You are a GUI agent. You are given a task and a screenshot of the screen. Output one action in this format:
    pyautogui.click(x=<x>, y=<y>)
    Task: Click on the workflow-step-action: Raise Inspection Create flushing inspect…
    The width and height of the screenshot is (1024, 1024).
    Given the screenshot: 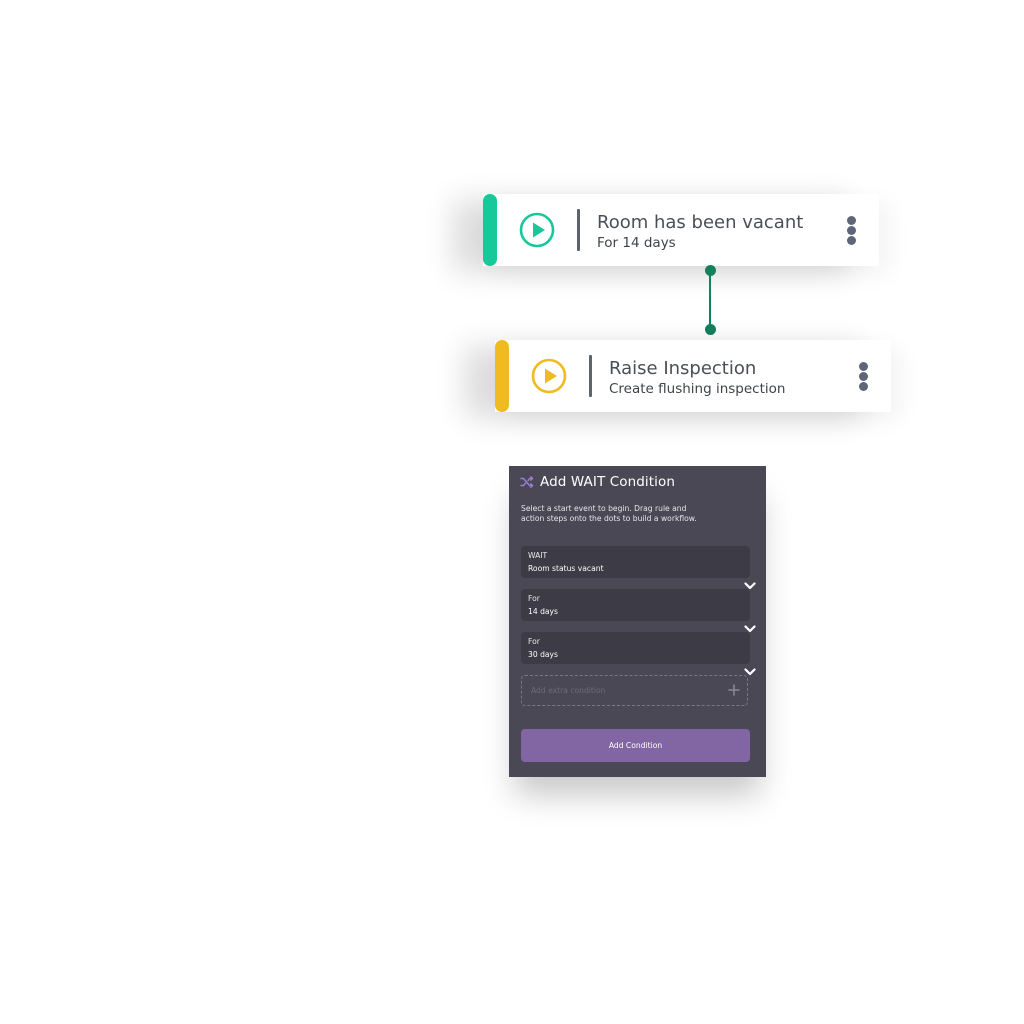 What is the action you would take?
    pyautogui.click(x=693, y=376)
    